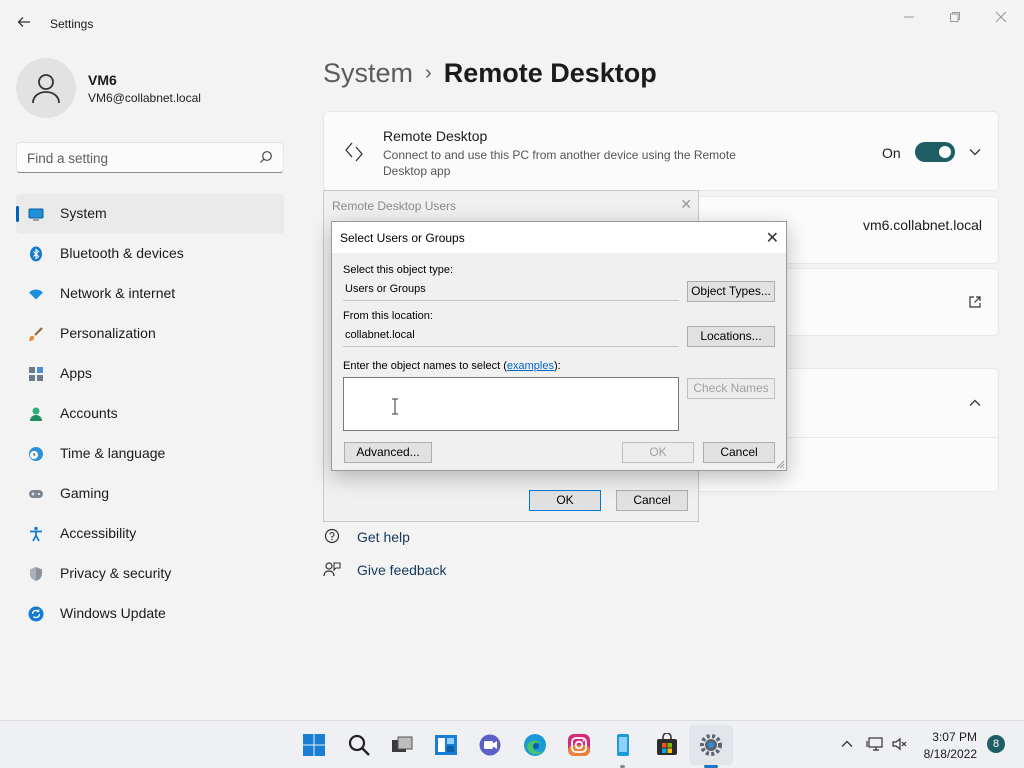 The image size is (1024, 768). What do you see at coordinates (388, 316) in the screenshot?
I see `location-label: From this location:` at bounding box center [388, 316].